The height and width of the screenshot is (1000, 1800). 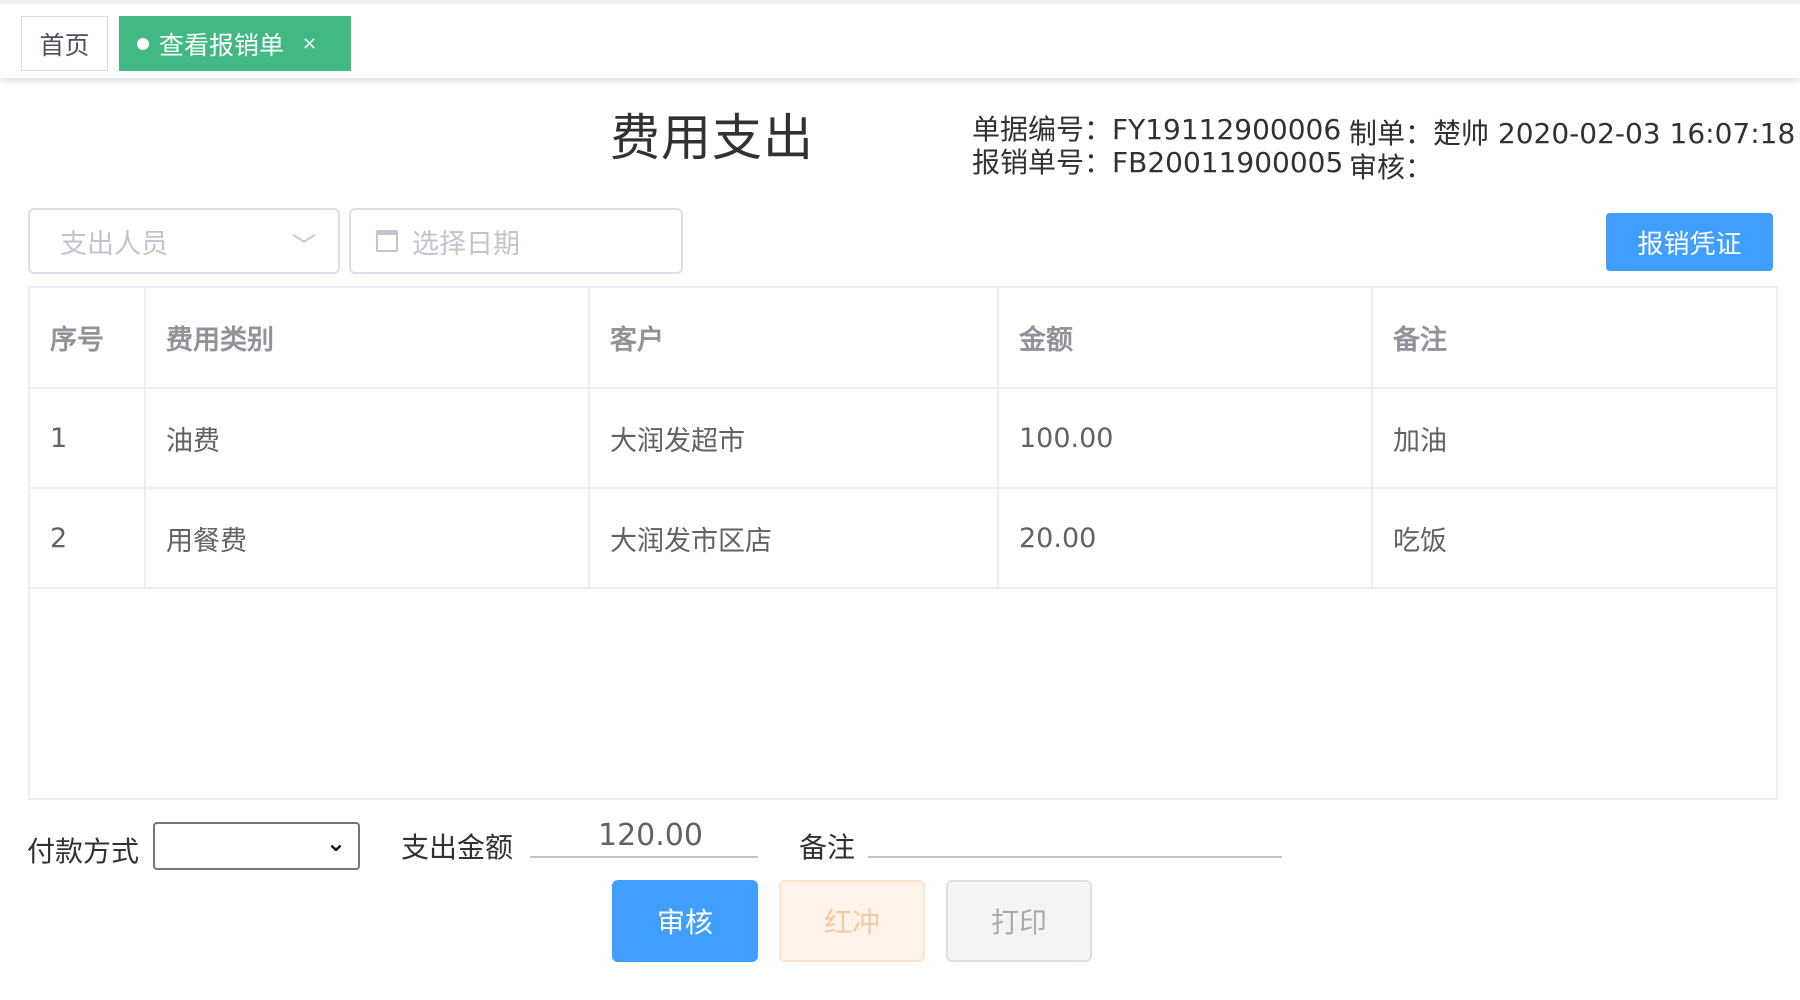 I want to click on print-button: 打印, so click(x=1019, y=921).